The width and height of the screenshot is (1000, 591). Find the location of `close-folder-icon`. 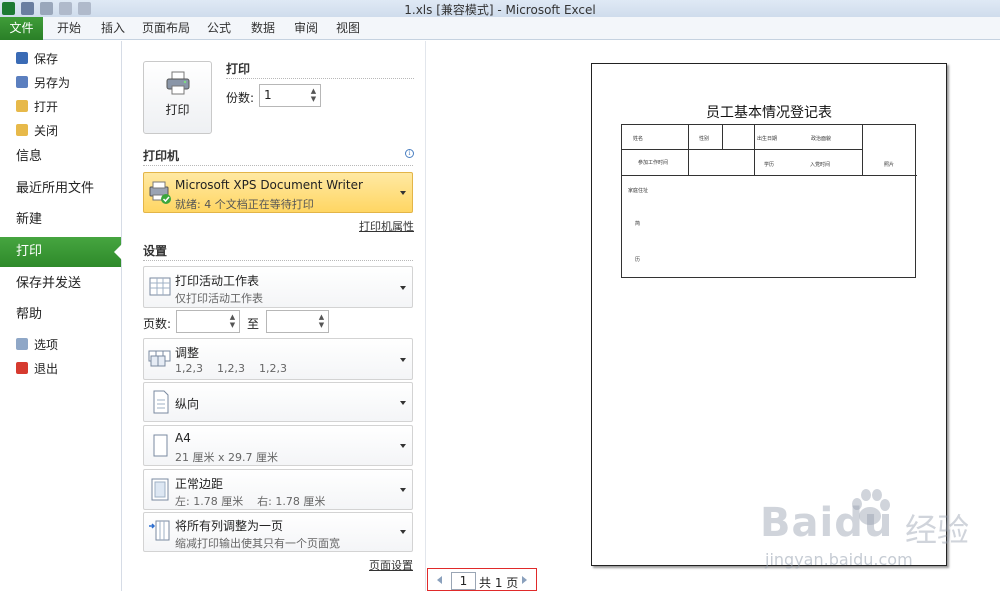

close-folder-icon is located at coordinates (22, 130).